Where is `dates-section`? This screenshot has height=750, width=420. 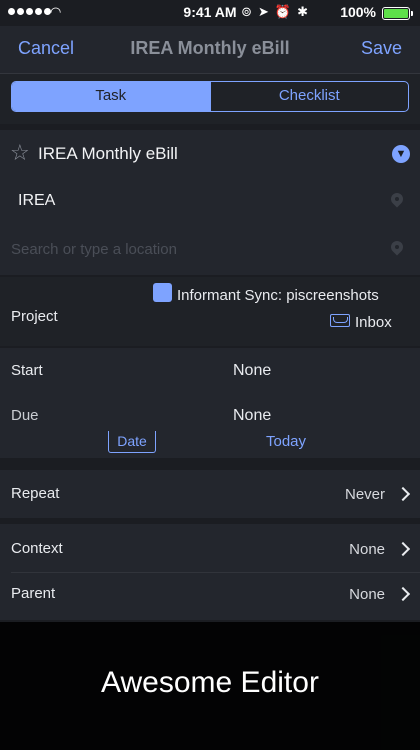
dates-section is located at coordinates (210, 403).